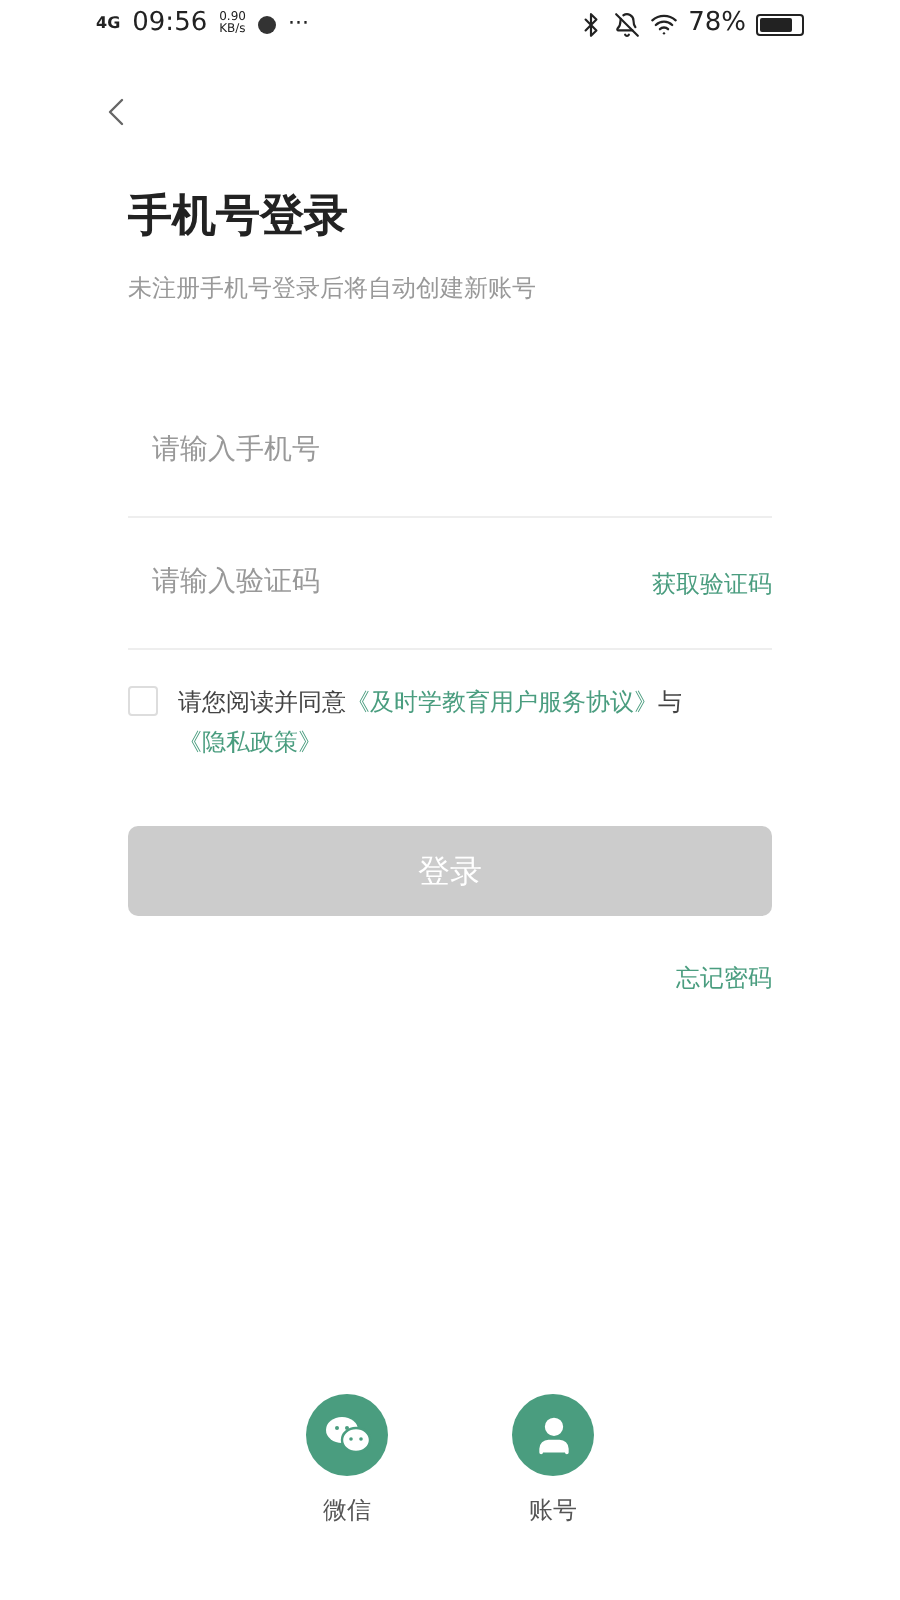 This screenshot has width=900, height=1600. I want to click on status-time: 09:56, so click(170, 24).